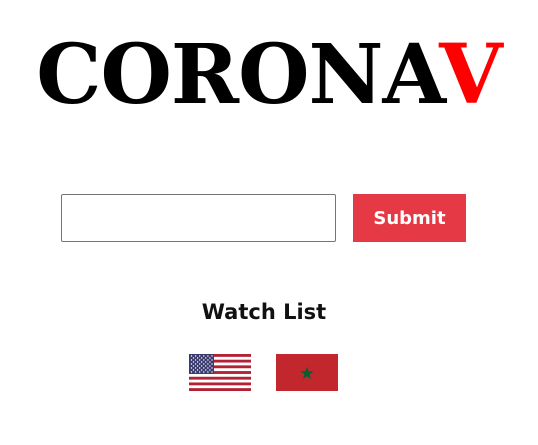  I want to click on search-form: Submit, so click(263, 218).